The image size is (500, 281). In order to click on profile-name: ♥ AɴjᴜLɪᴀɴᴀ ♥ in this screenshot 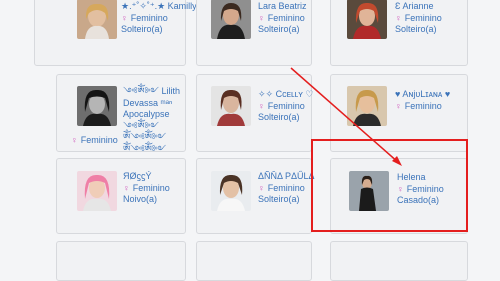, I will do `click(422, 95)`.